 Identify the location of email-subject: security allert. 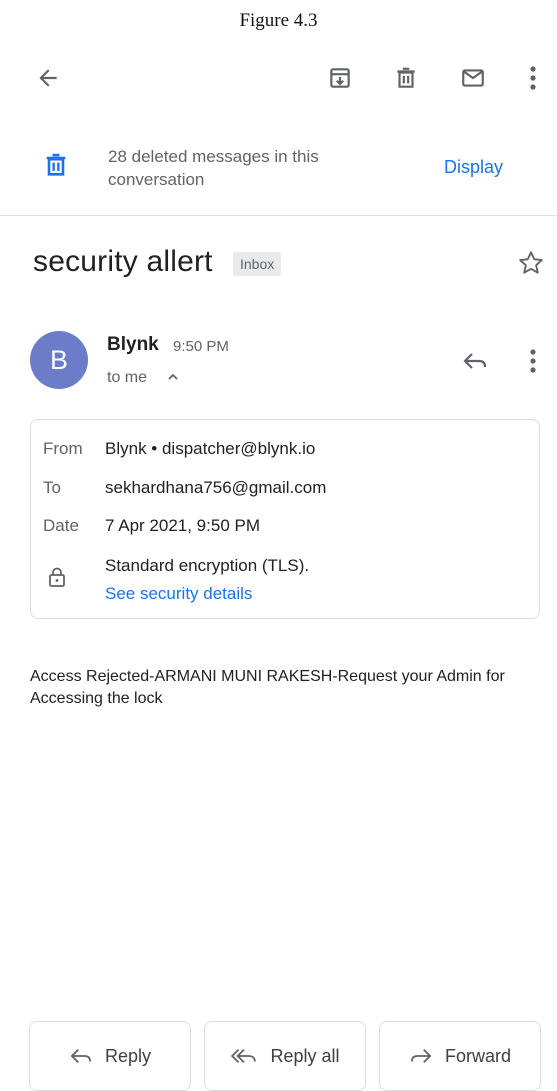
(123, 261).